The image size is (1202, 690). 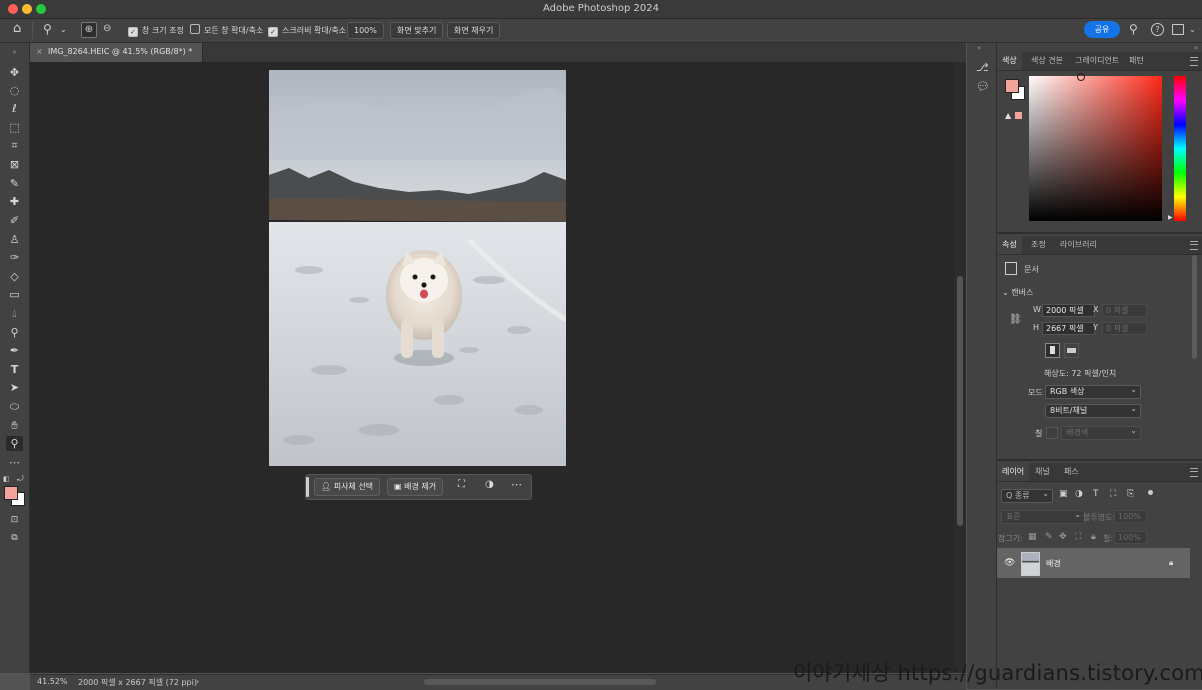 I want to click on layer-name: 배경, so click(x=1053, y=563).